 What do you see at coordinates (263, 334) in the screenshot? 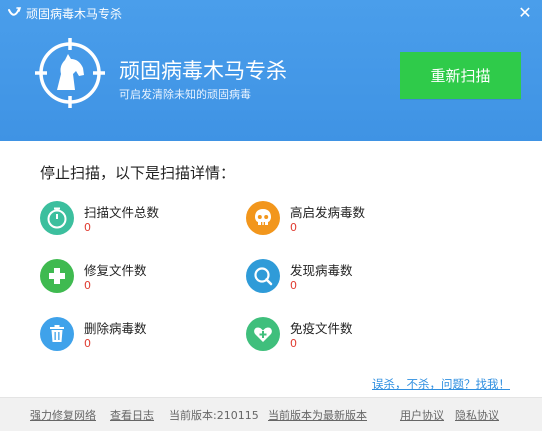
I see `heart-icon` at bounding box center [263, 334].